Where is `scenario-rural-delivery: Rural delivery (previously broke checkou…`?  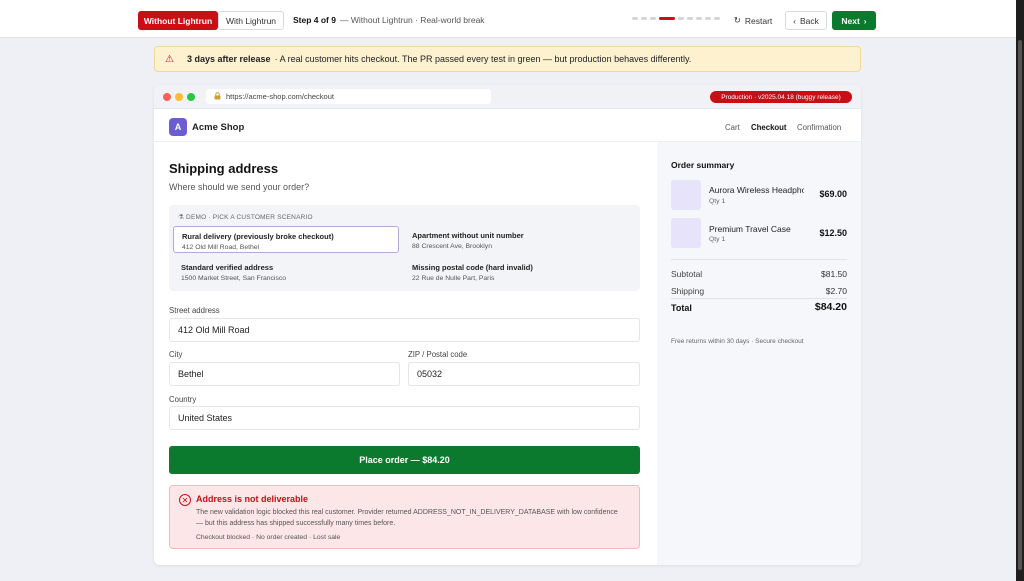
scenario-rural-delivery: Rural delivery (previously broke checkou… is located at coordinates (286, 239).